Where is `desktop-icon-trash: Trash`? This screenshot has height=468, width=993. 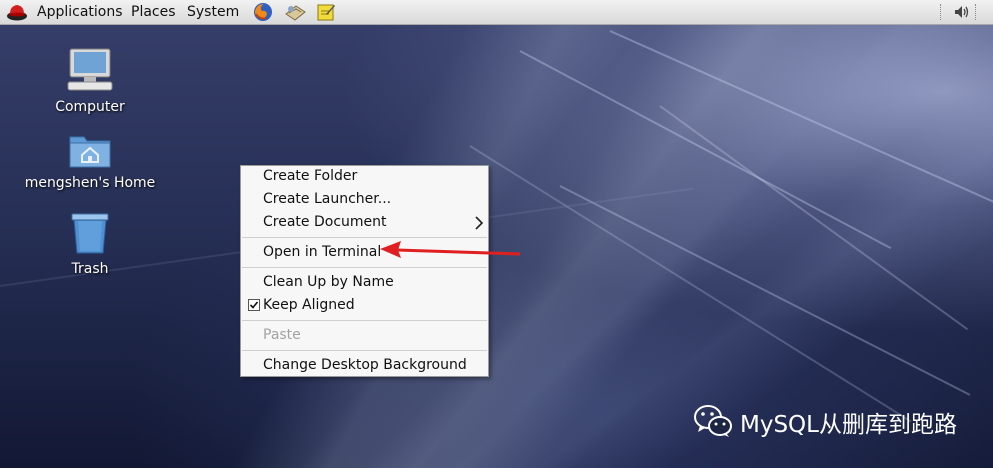 desktop-icon-trash: Trash is located at coordinates (90, 244).